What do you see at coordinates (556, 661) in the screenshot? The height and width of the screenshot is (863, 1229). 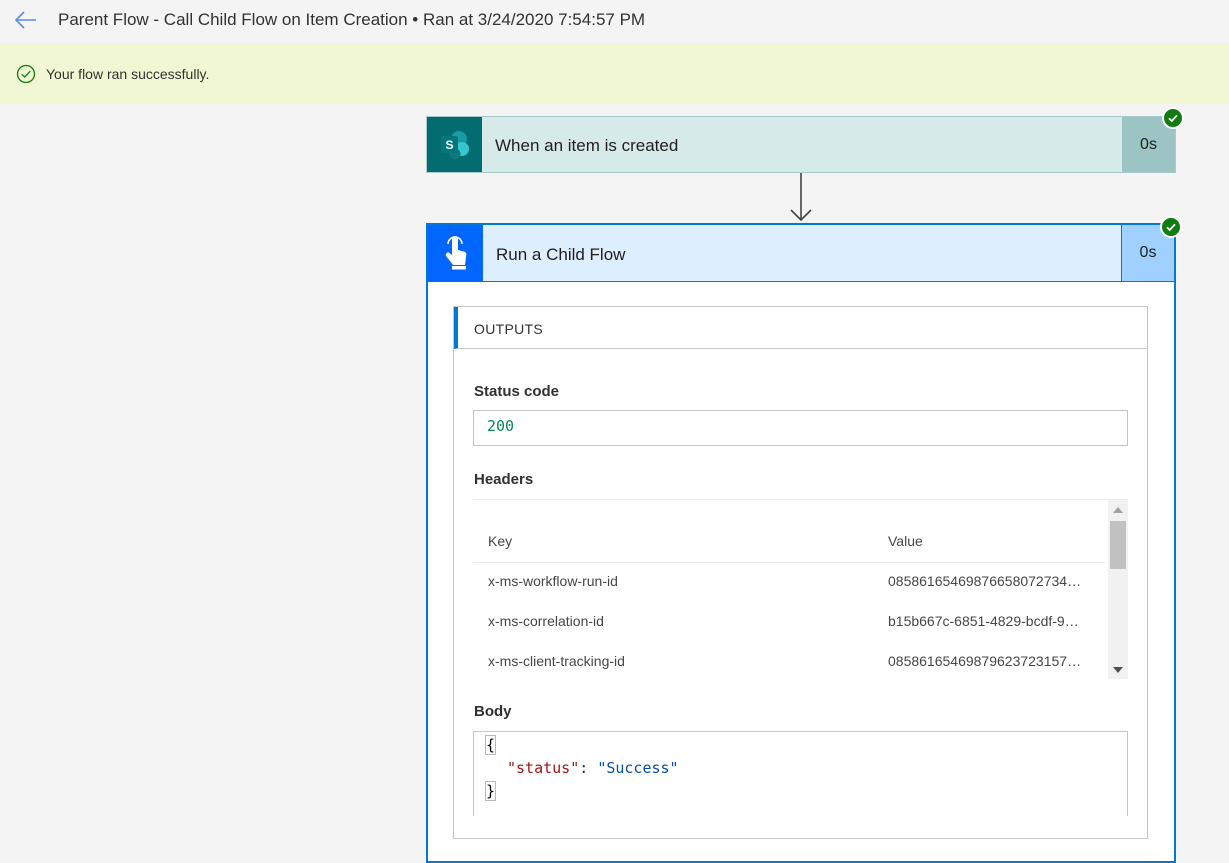 I see `header-key: x-ms-client-tracking-id` at bounding box center [556, 661].